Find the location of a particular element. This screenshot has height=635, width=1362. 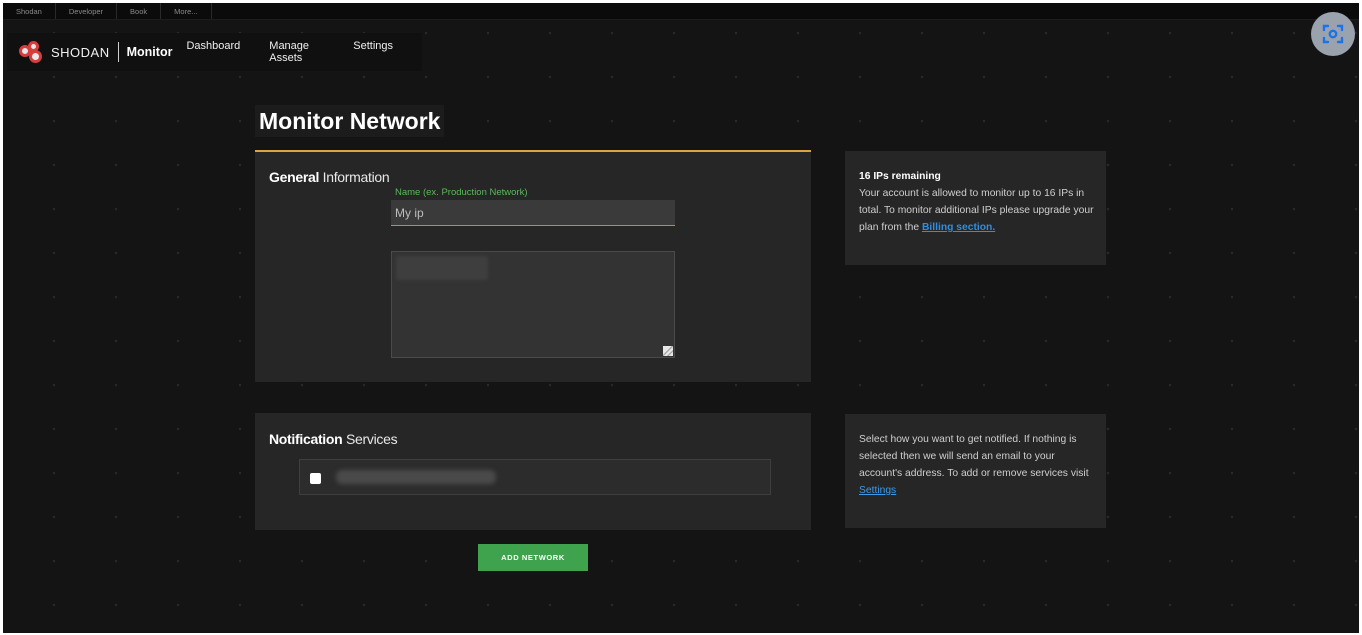

settings-link: Settings is located at coordinates (877, 490).